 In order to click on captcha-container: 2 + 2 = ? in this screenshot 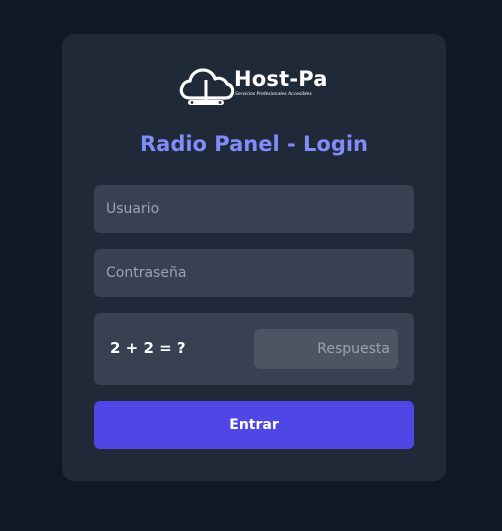, I will do `click(254, 349)`.